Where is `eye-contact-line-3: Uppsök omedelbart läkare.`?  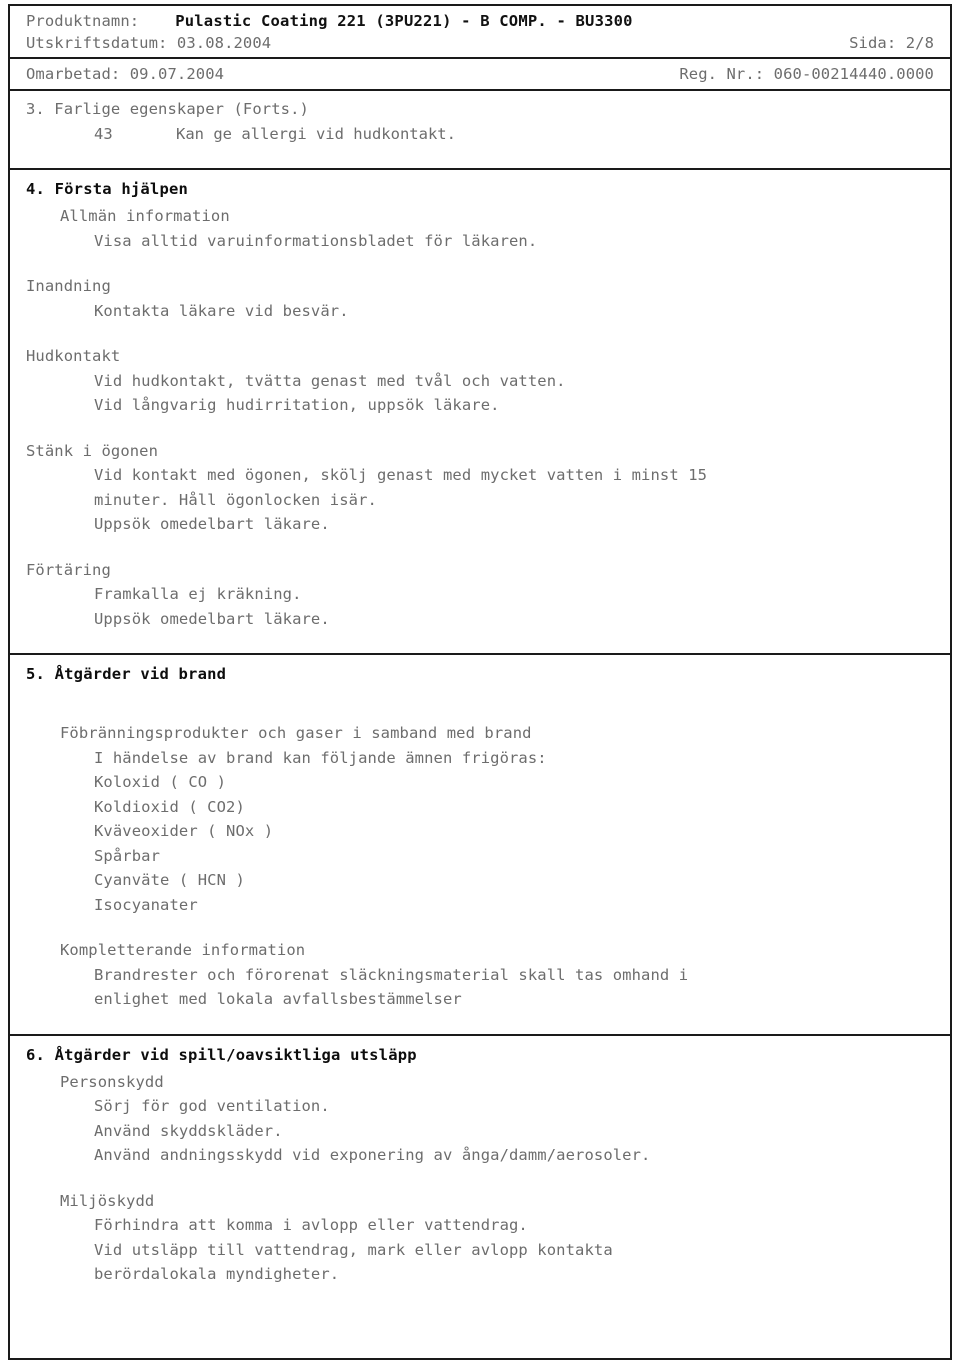
eye-contact-line-3: Uppsök omedelbart läkare. is located at coordinates (212, 524).